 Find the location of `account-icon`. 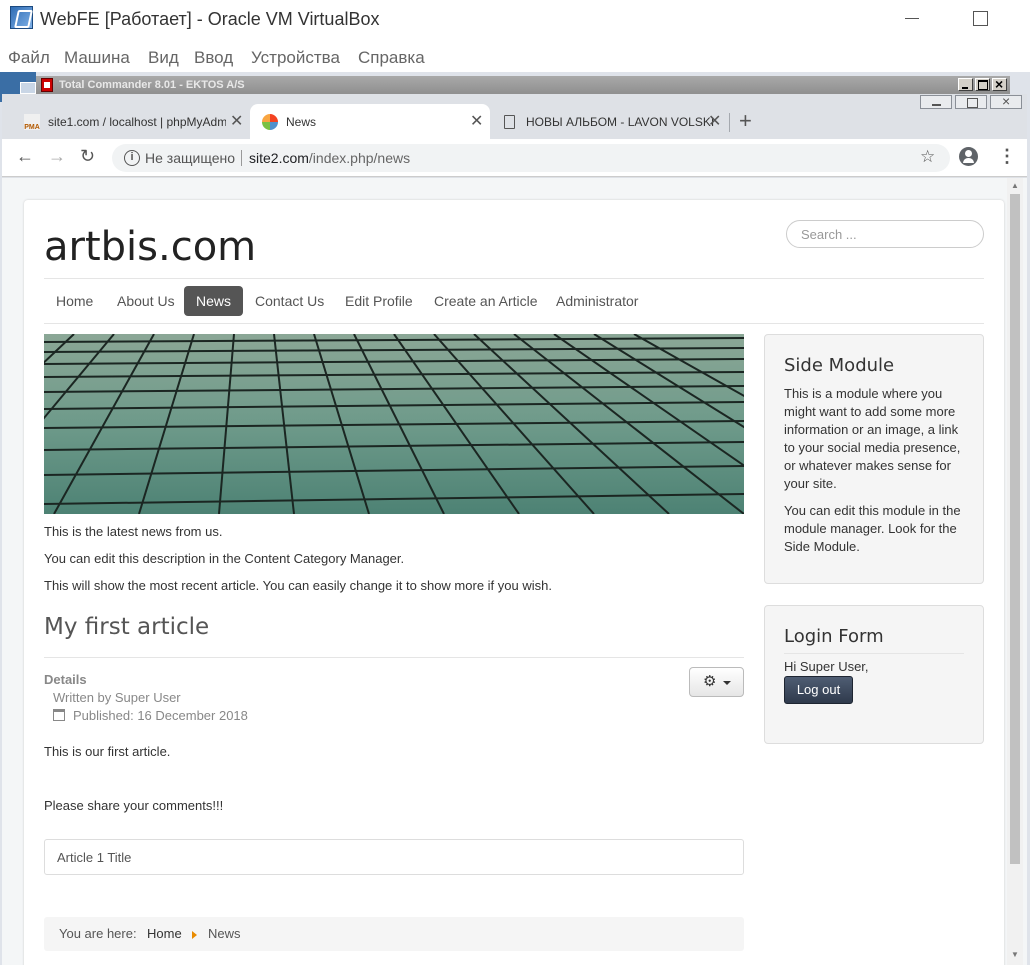

account-icon is located at coordinates (968, 156).